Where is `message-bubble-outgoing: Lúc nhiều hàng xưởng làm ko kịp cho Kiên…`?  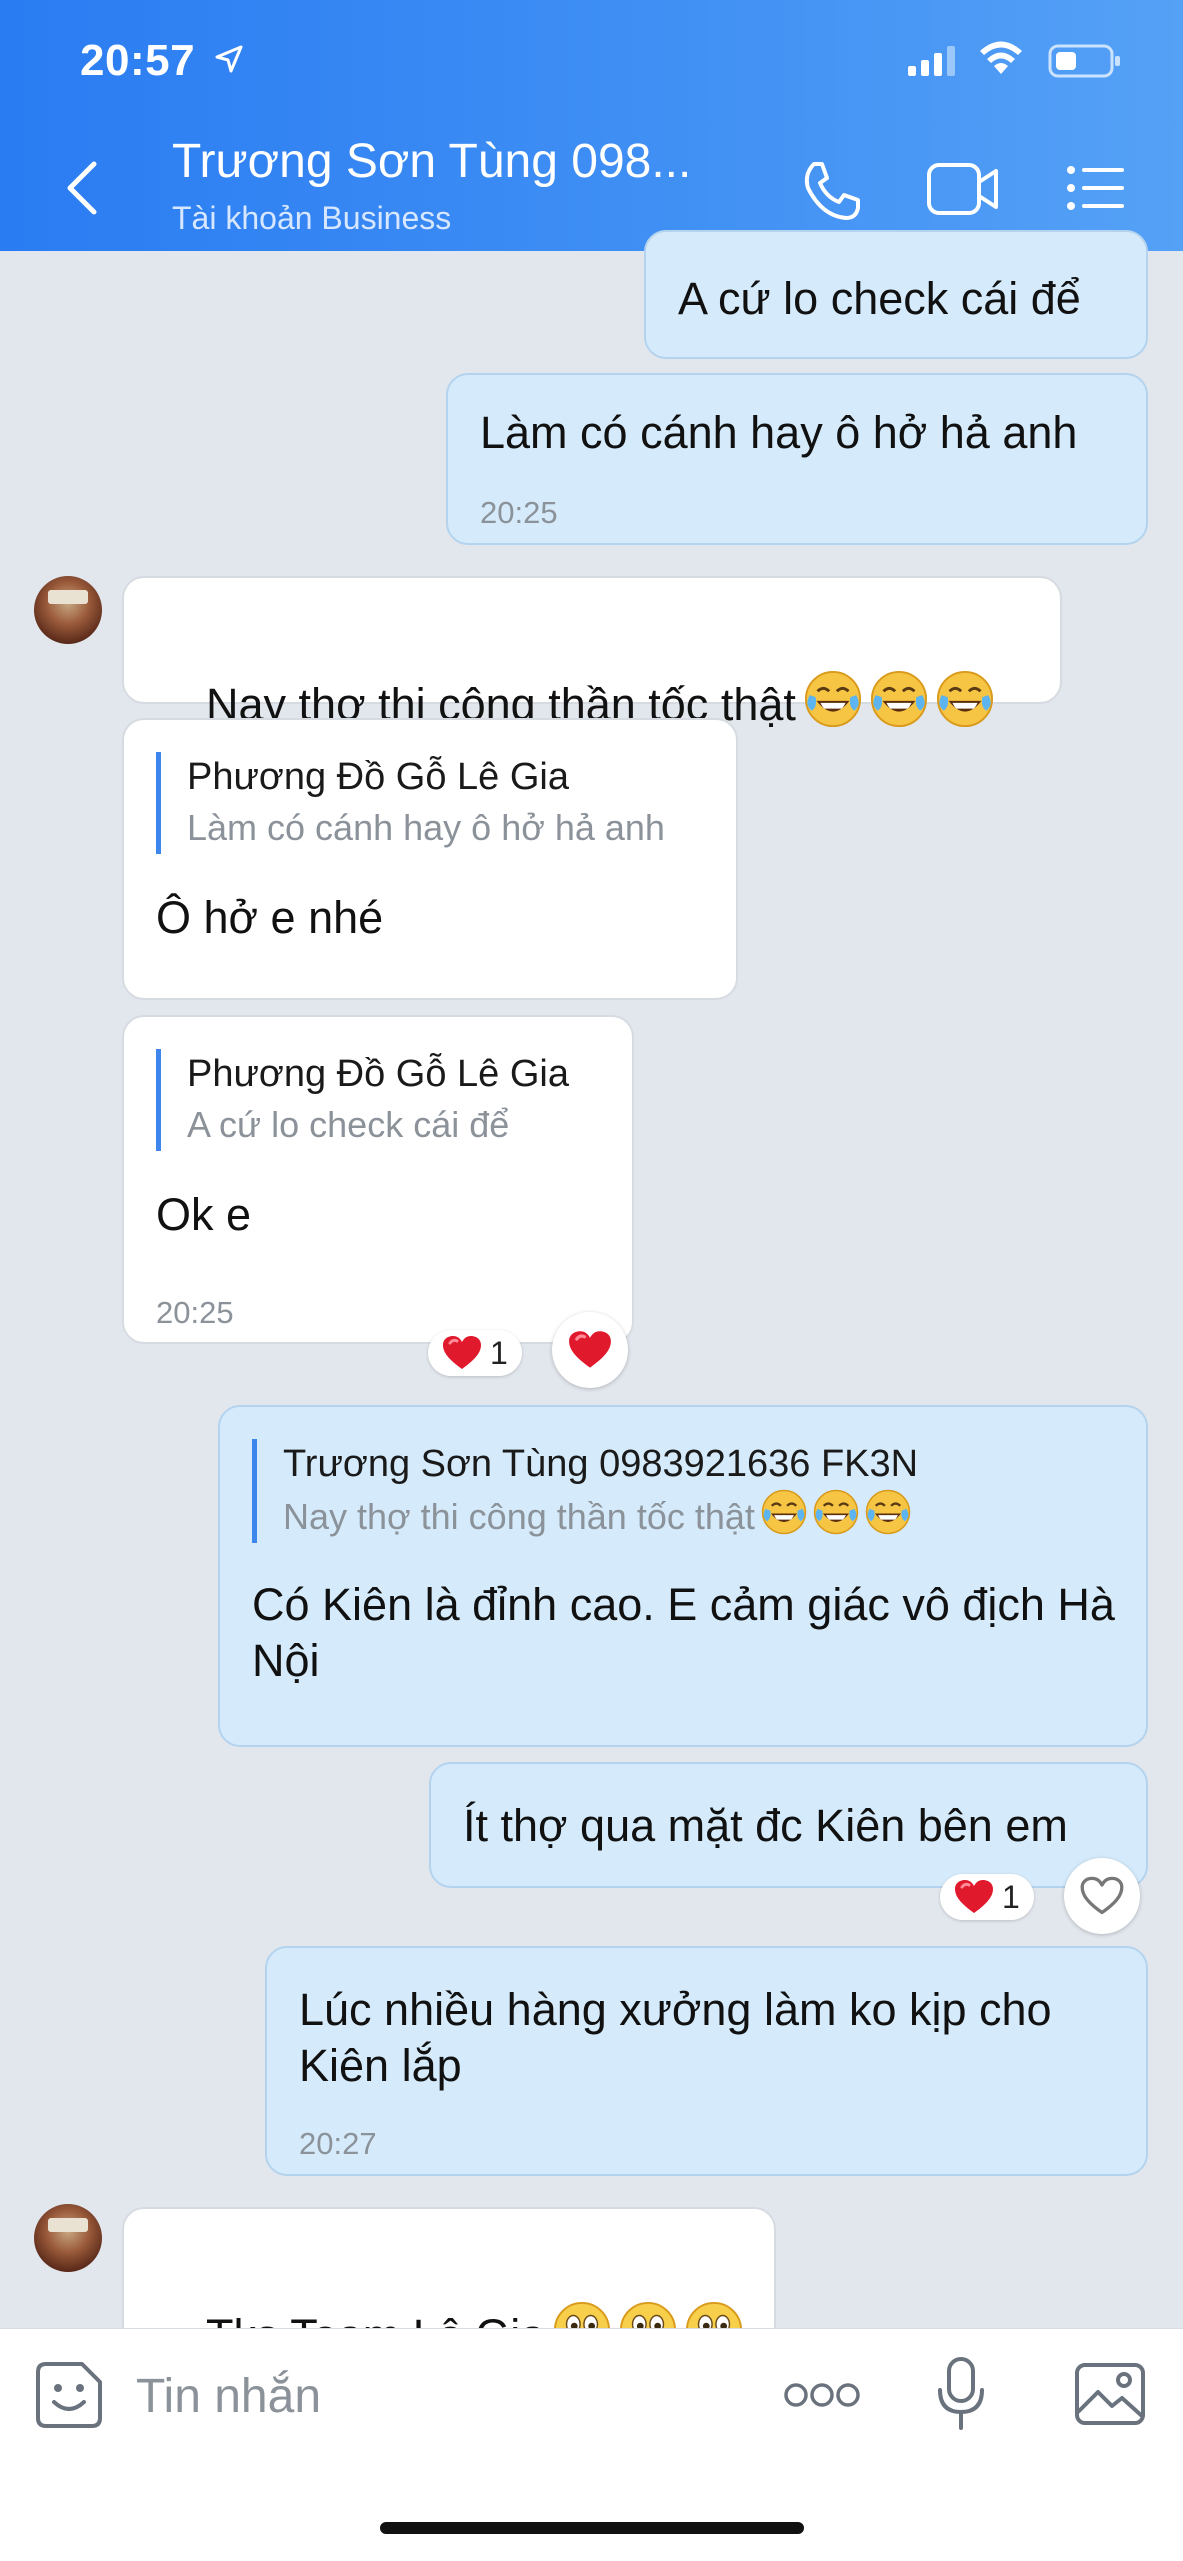
message-bubble-outgoing: Lúc nhiều hàng xưởng làm ko kịp cho Kiên… is located at coordinates (706, 2061).